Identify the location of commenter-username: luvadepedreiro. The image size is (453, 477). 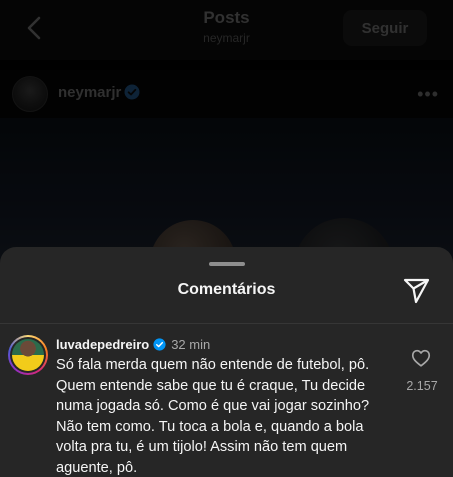
(102, 344).